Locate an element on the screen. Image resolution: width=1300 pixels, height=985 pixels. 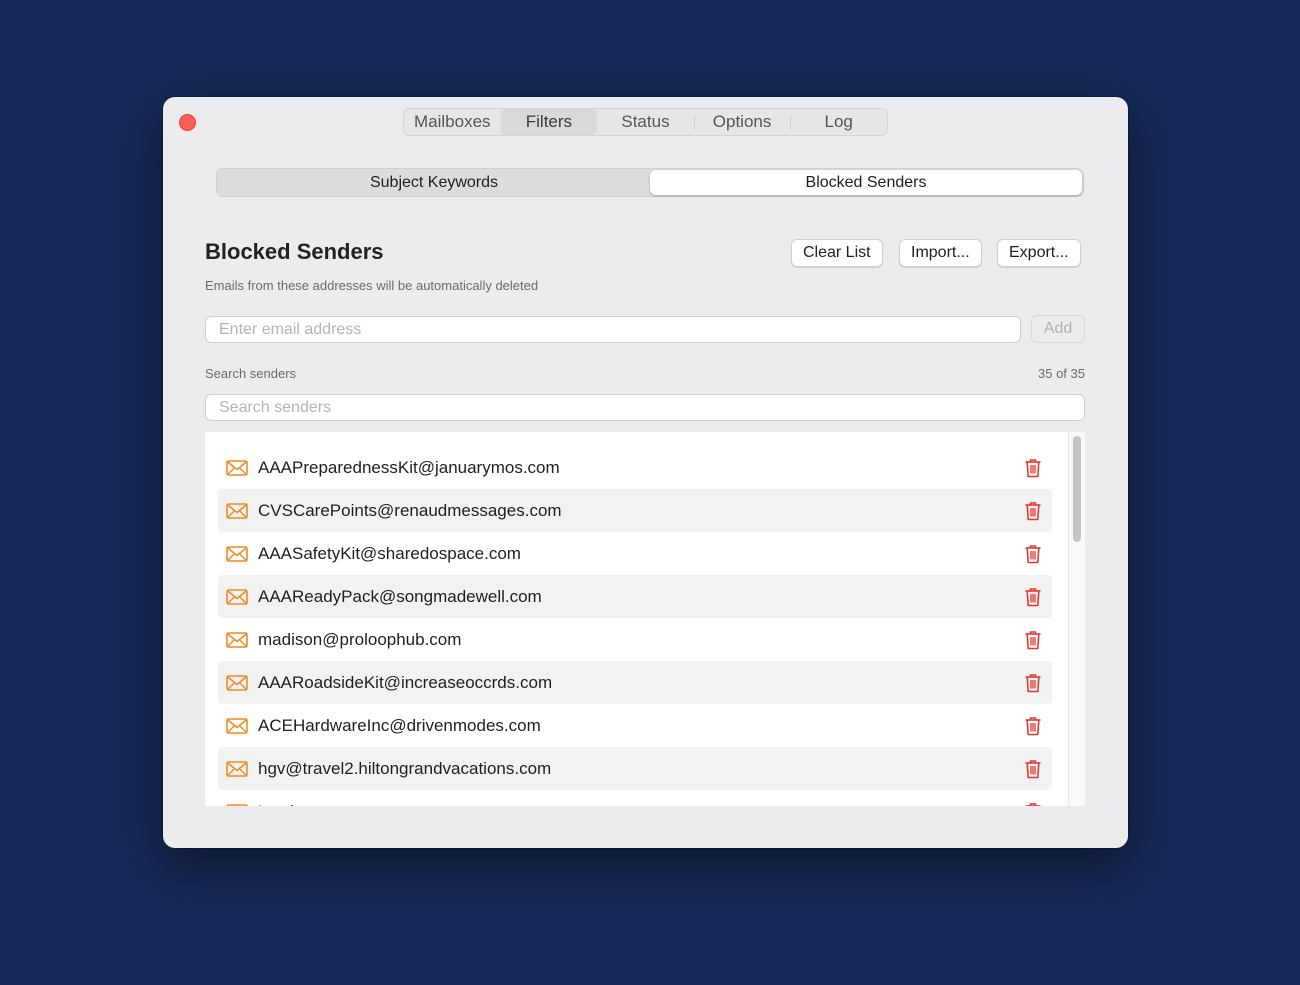
sender-row: AAASafetyKit@sharedospace.com is located at coordinates (635, 553).